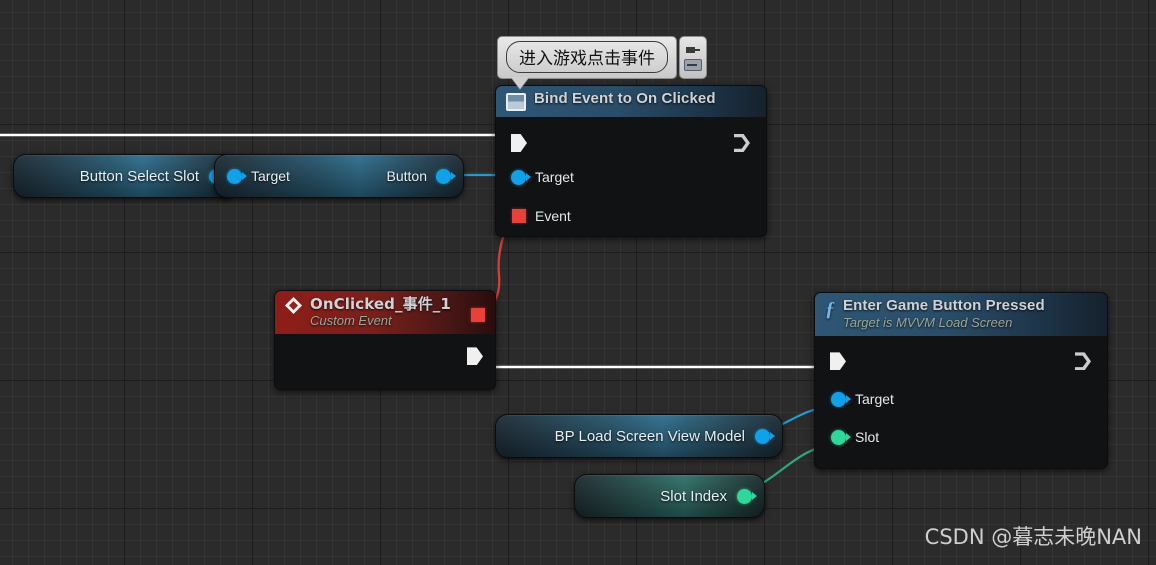 This screenshot has height=565, width=1156. I want to click on node-subtitle: Target is MVVM Load Screen, so click(928, 322).